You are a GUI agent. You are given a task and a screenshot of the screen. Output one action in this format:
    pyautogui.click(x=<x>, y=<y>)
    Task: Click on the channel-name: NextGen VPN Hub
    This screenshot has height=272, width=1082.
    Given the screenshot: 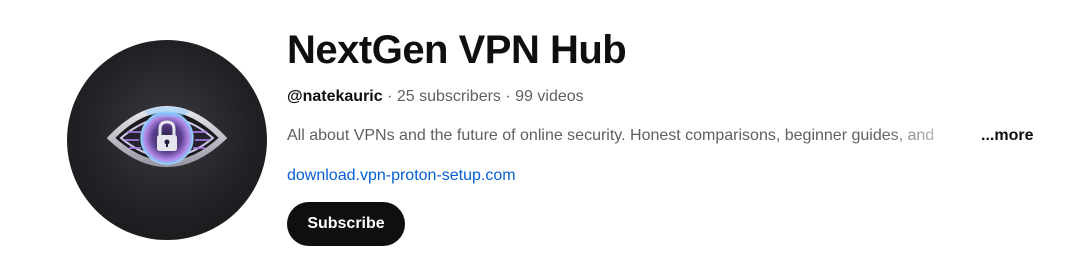 What is the action you would take?
    pyautogui.click(x=457, y=50)
    